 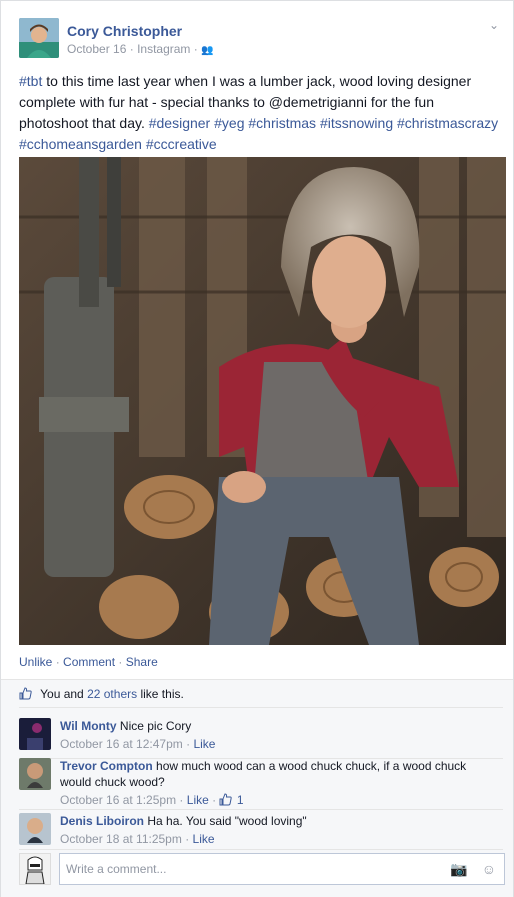 I want to click on hashtag-link: #yeg, so click(x=229, y=123).